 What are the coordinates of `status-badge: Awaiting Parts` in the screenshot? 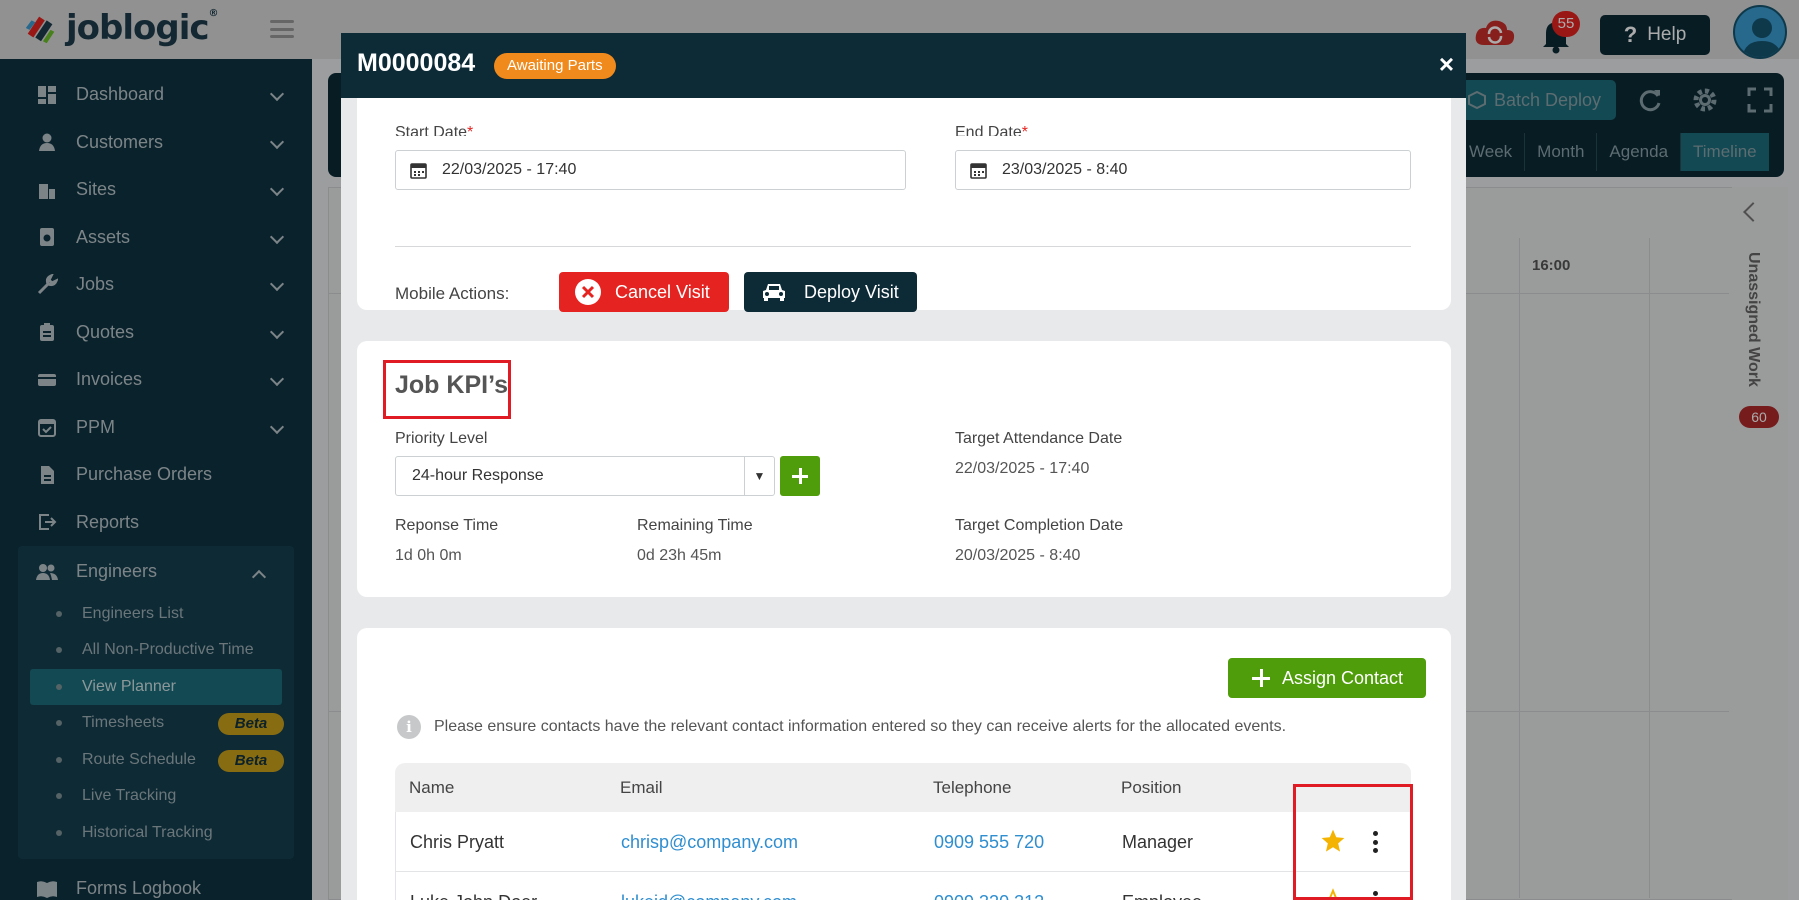 It's located at (555, 66).